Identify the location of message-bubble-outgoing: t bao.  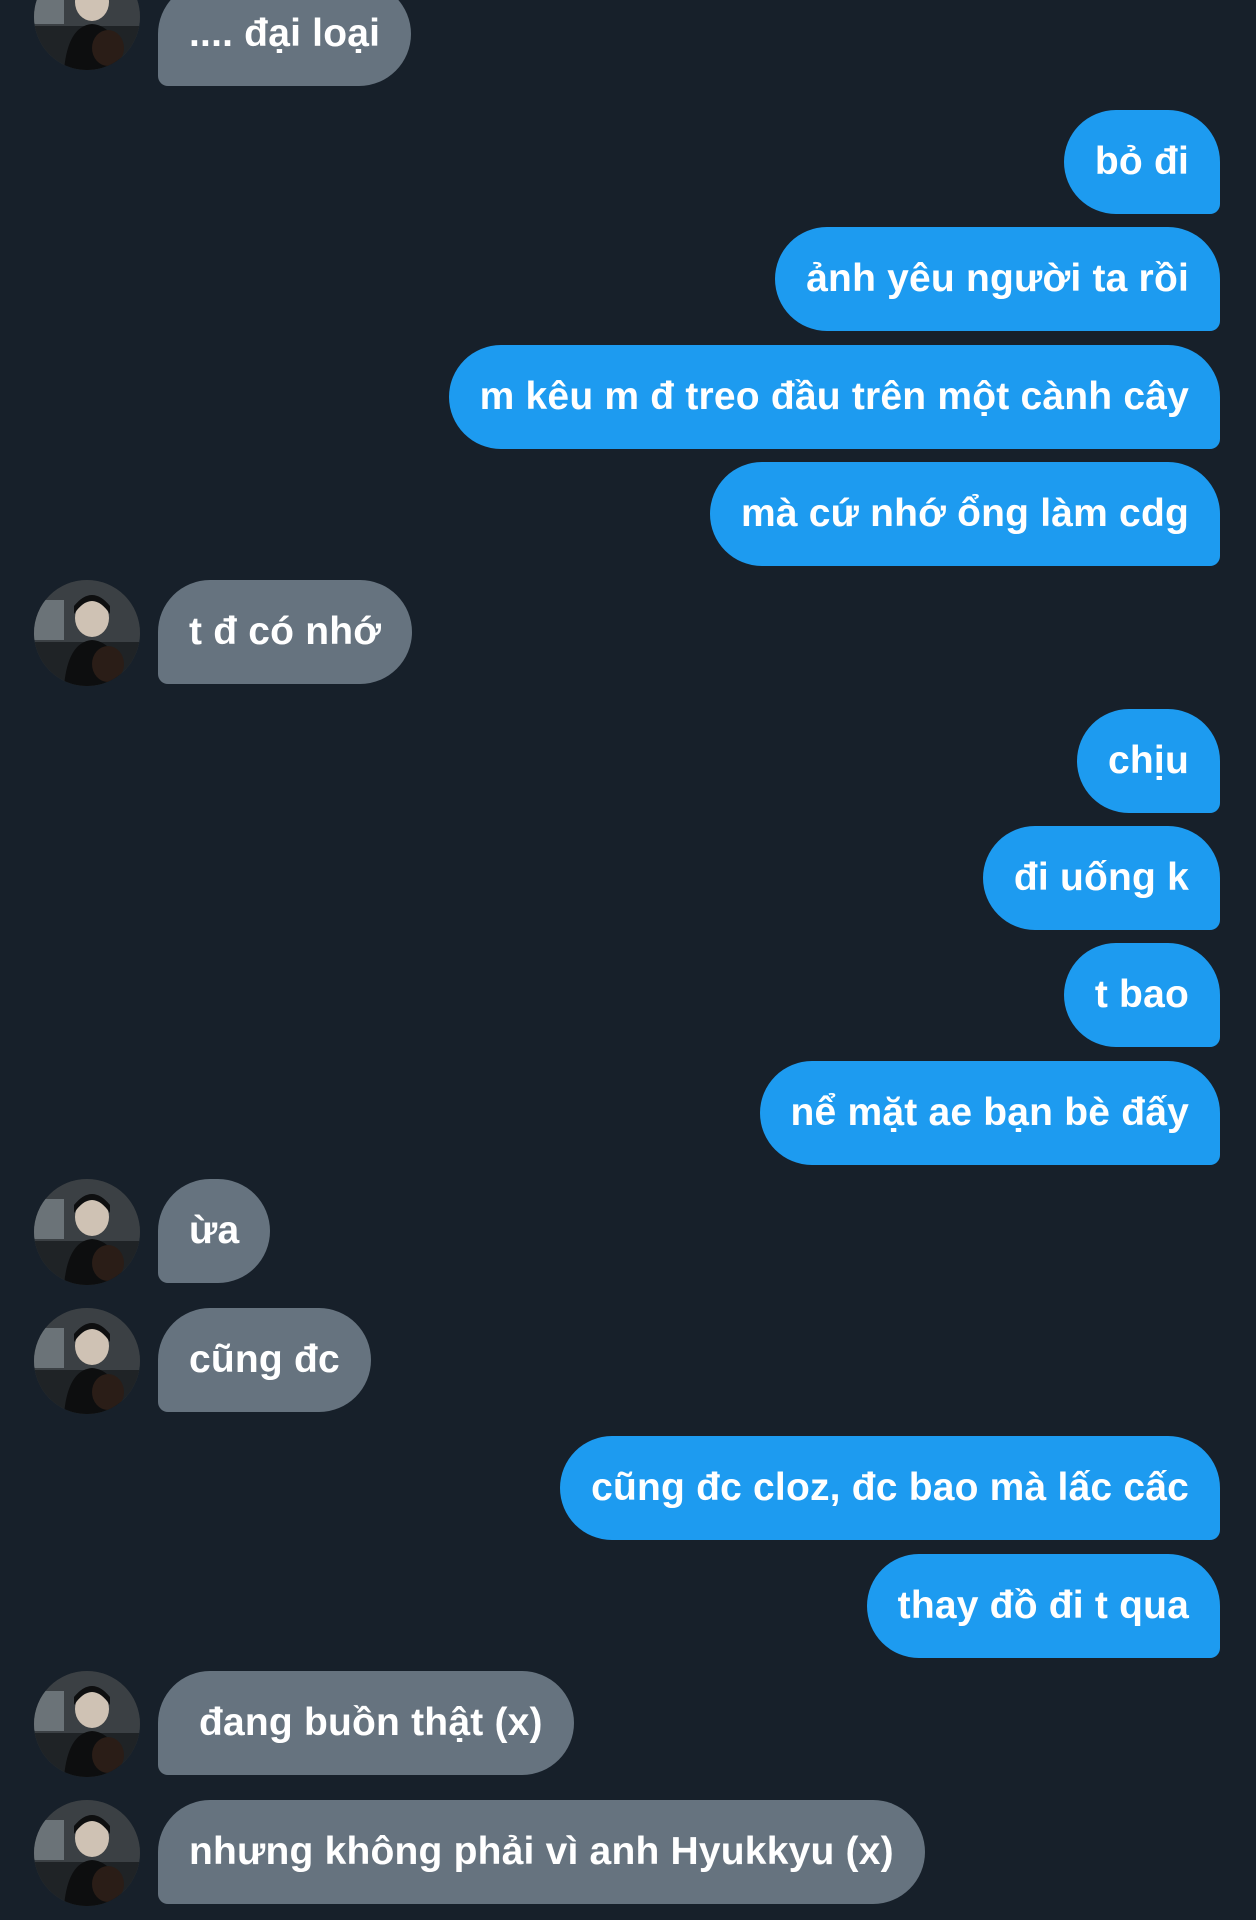
(1141, 995).